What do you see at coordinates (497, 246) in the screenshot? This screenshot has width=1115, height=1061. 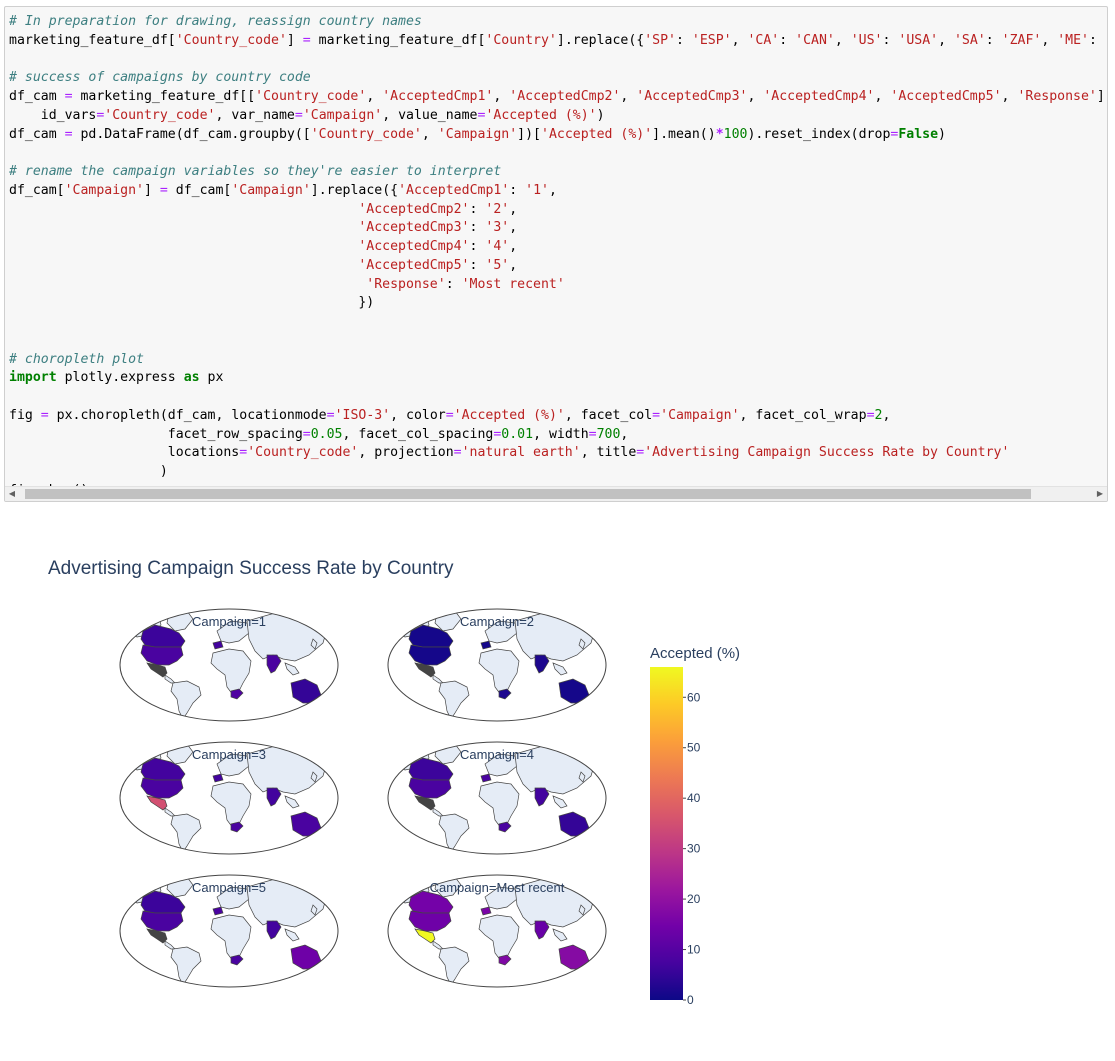 I see `code-token: '4'` at bounding box center [497, 246].